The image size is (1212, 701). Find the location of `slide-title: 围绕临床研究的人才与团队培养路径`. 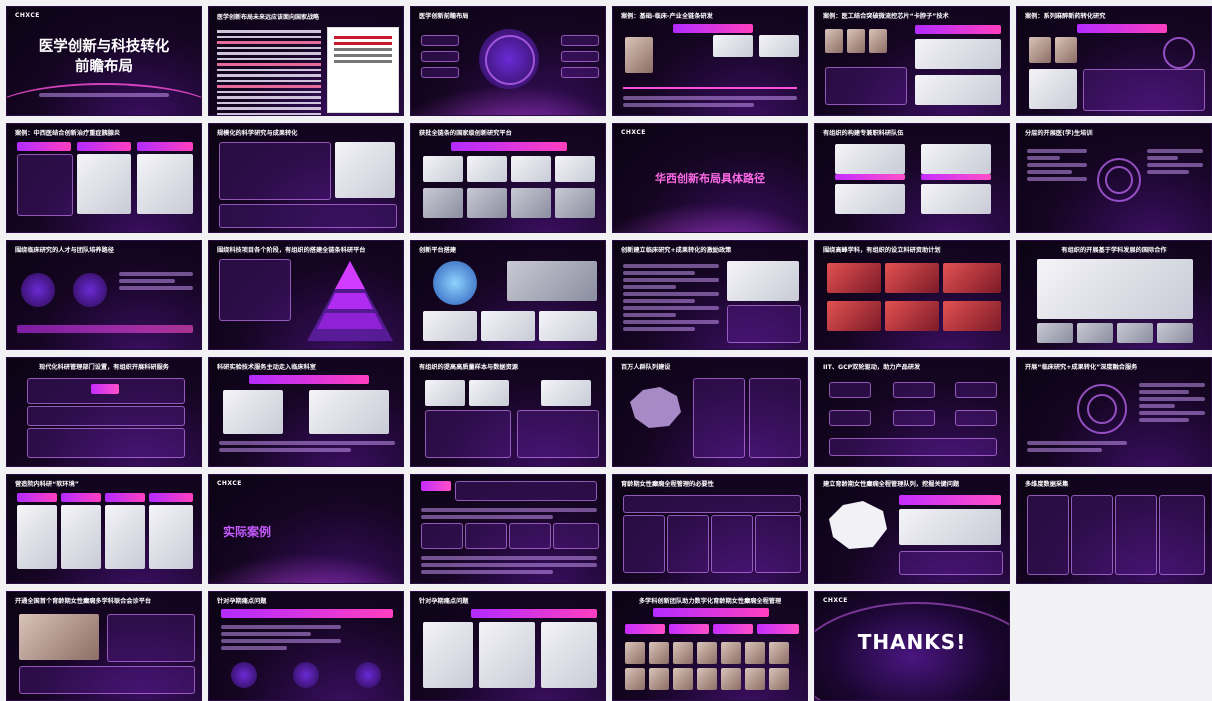

slide-title: 围绕临床研究的人才与团队培养路径 is located at coordinates (64, 250).